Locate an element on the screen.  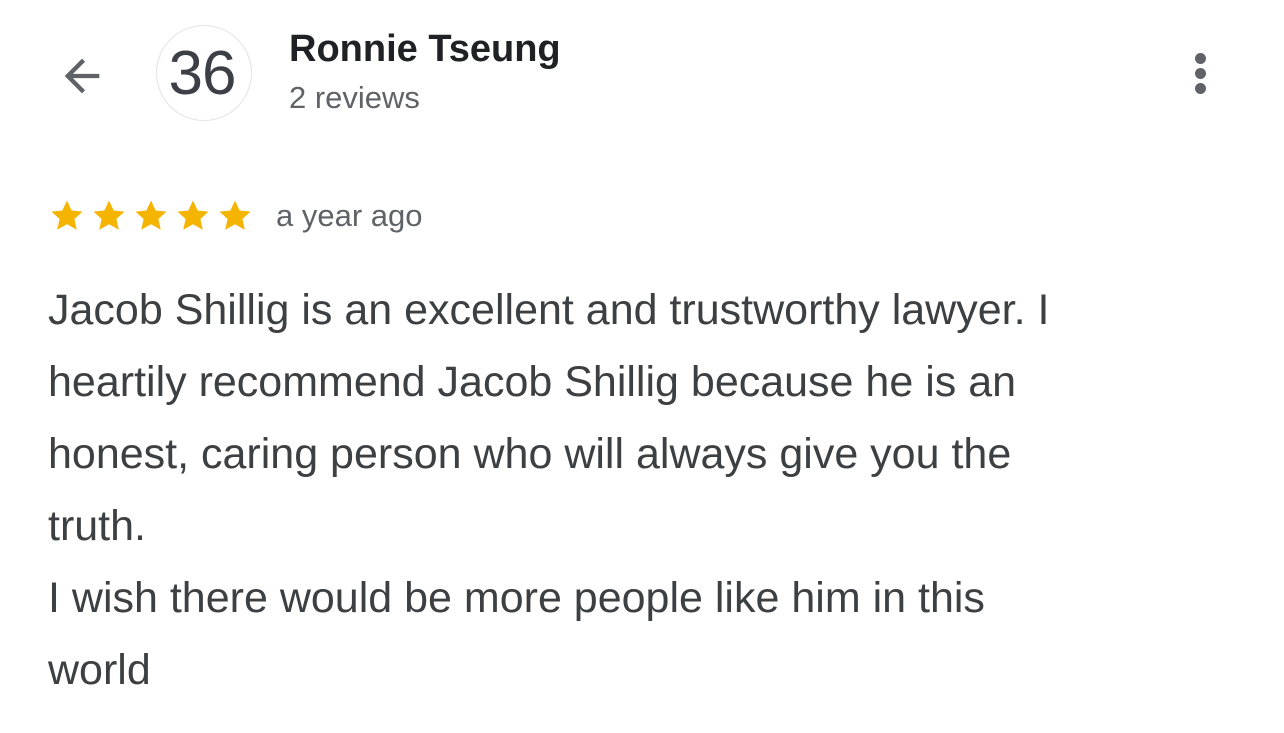
more-vert-icon is located at coordinates (1200, 73).